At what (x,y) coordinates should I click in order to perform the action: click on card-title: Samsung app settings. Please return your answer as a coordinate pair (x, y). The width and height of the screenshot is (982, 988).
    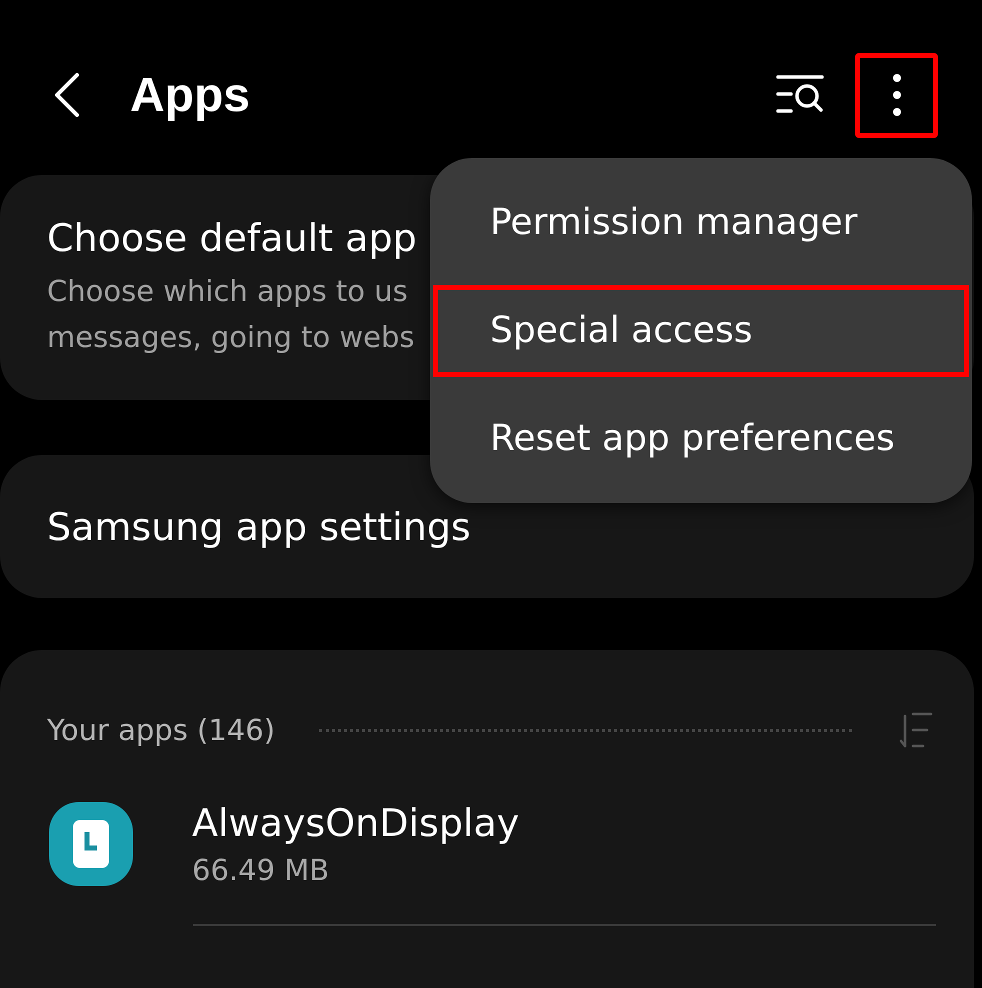
    Looking at the image, I should click on (259, 526).